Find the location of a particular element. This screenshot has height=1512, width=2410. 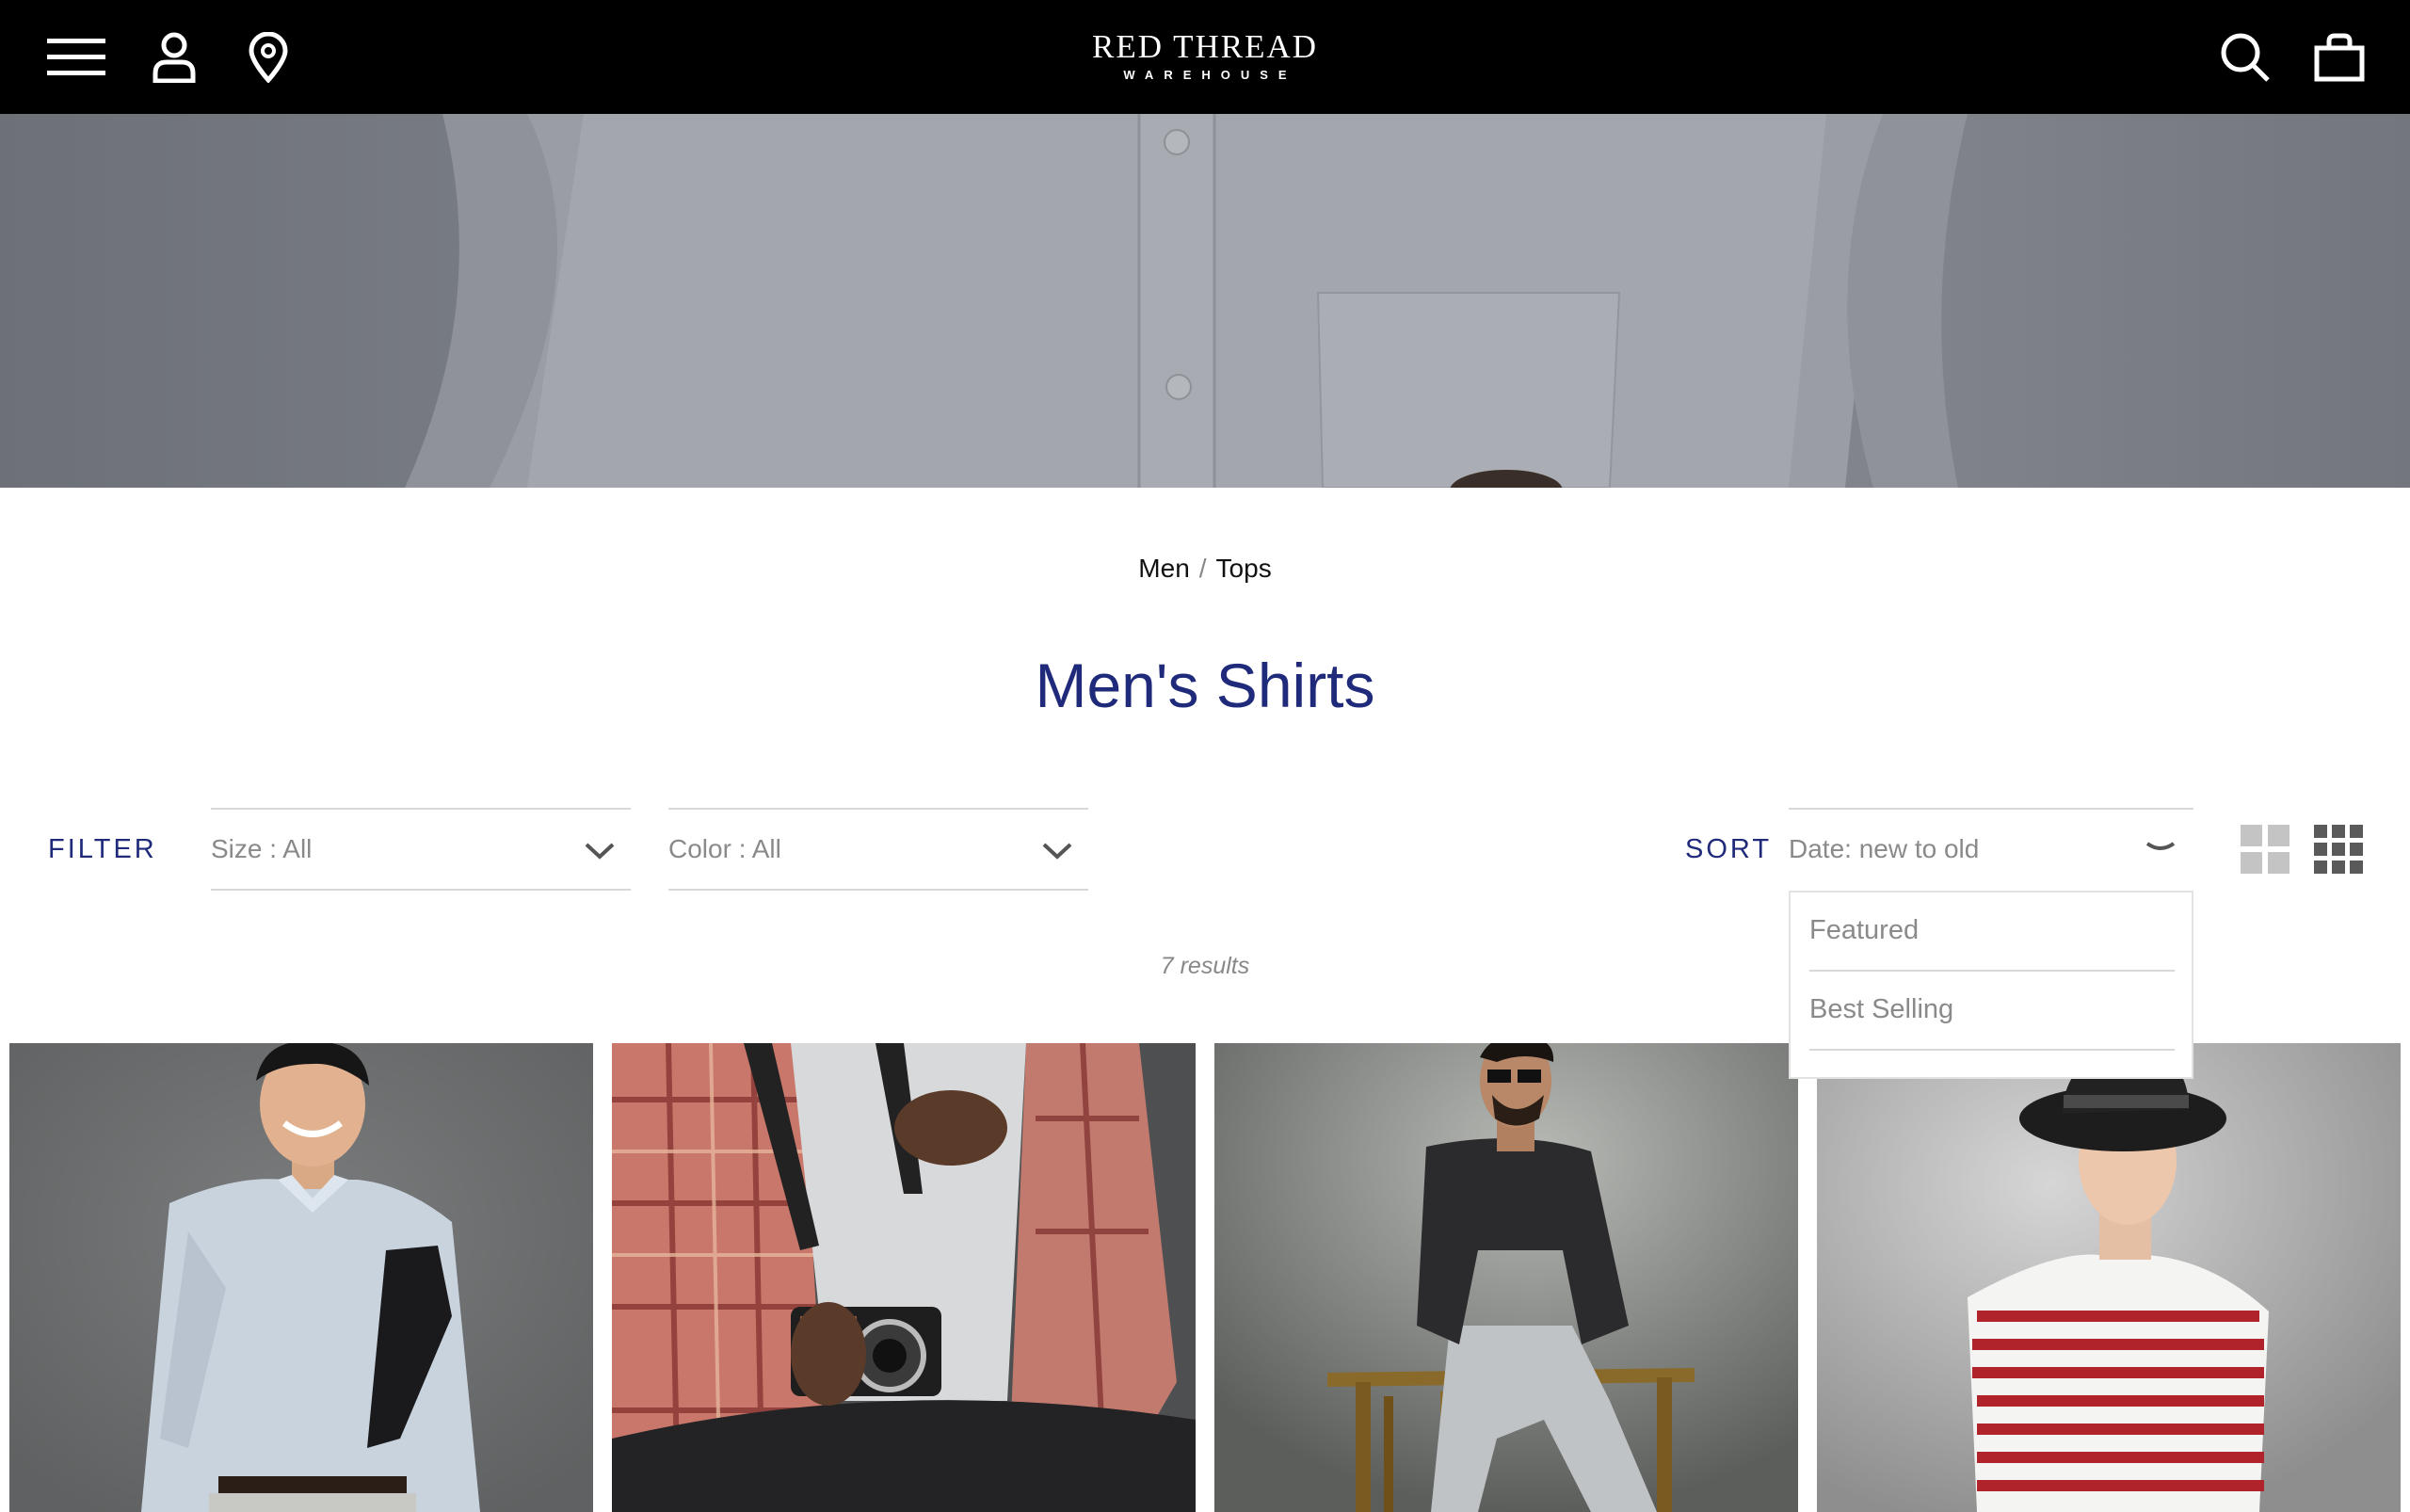

size-filter-value: Size : All is located at coordinates (262, 848).